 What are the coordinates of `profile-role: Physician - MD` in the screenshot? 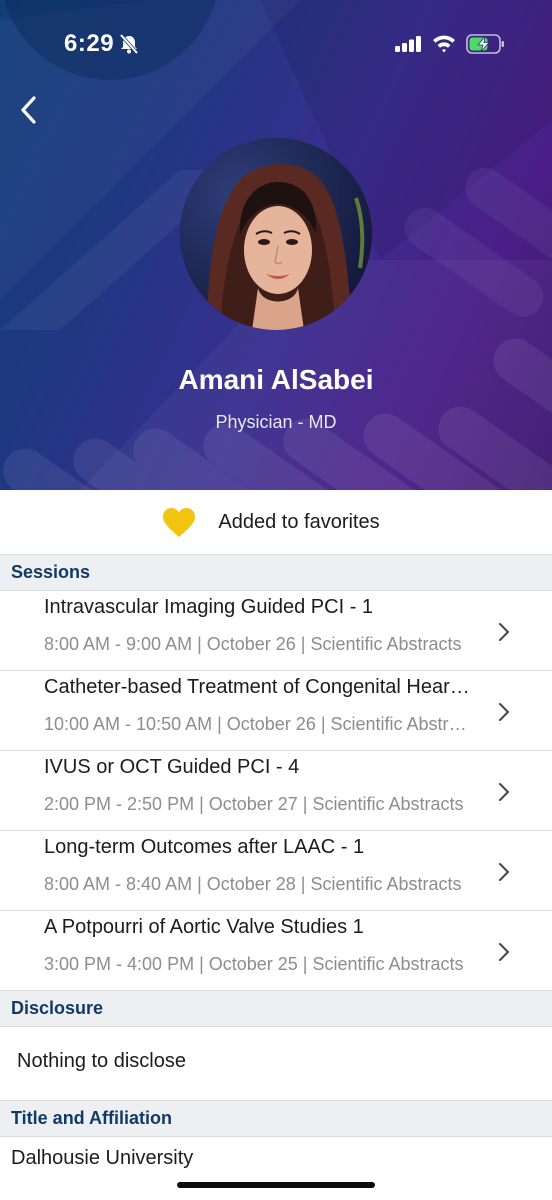 It's located at (276, 422).